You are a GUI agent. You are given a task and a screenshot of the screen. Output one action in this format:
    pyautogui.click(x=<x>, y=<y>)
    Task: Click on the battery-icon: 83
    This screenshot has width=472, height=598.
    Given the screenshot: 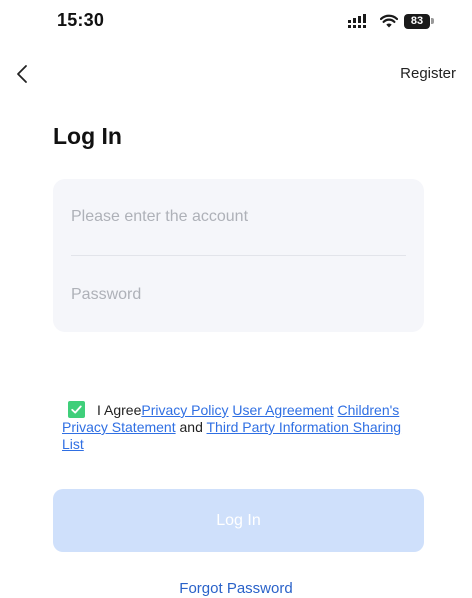 What is the action you would take?
    pyautogui.click(x=419, y=21)
    